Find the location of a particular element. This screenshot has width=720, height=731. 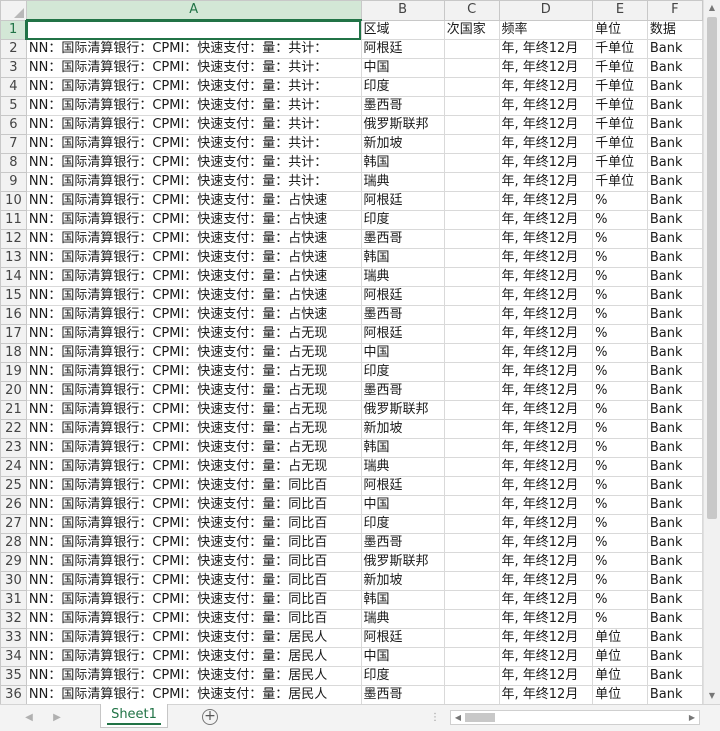

cell-a6: NN：国际清算银行：CPMI：快速支付：量：共计： is located at coordinates (193, 125).